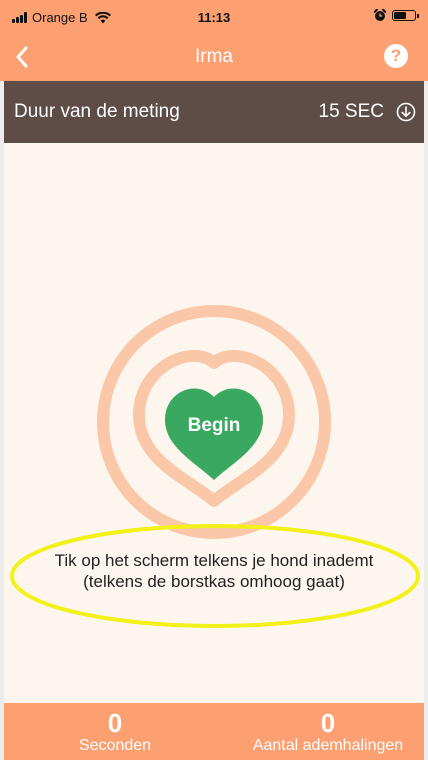 This screenshot has height=760, width=428. I want to click on seconds-label: Seconden, so click(115, 745).